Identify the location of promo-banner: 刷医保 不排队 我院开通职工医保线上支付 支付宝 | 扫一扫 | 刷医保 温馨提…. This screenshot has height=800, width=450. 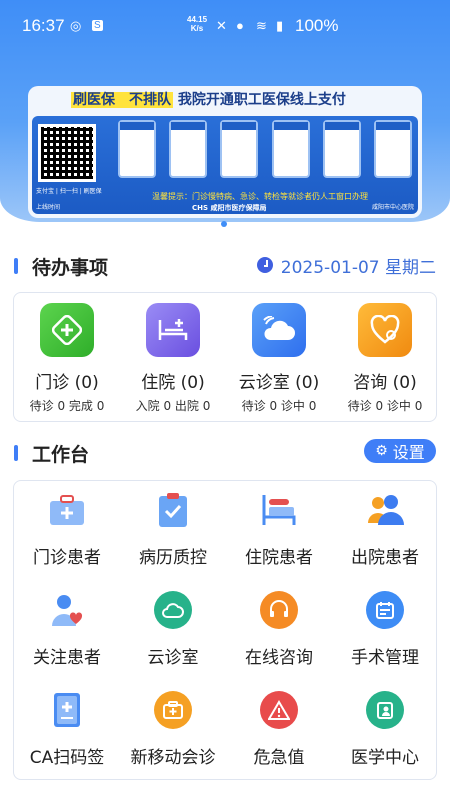
(225, 152).